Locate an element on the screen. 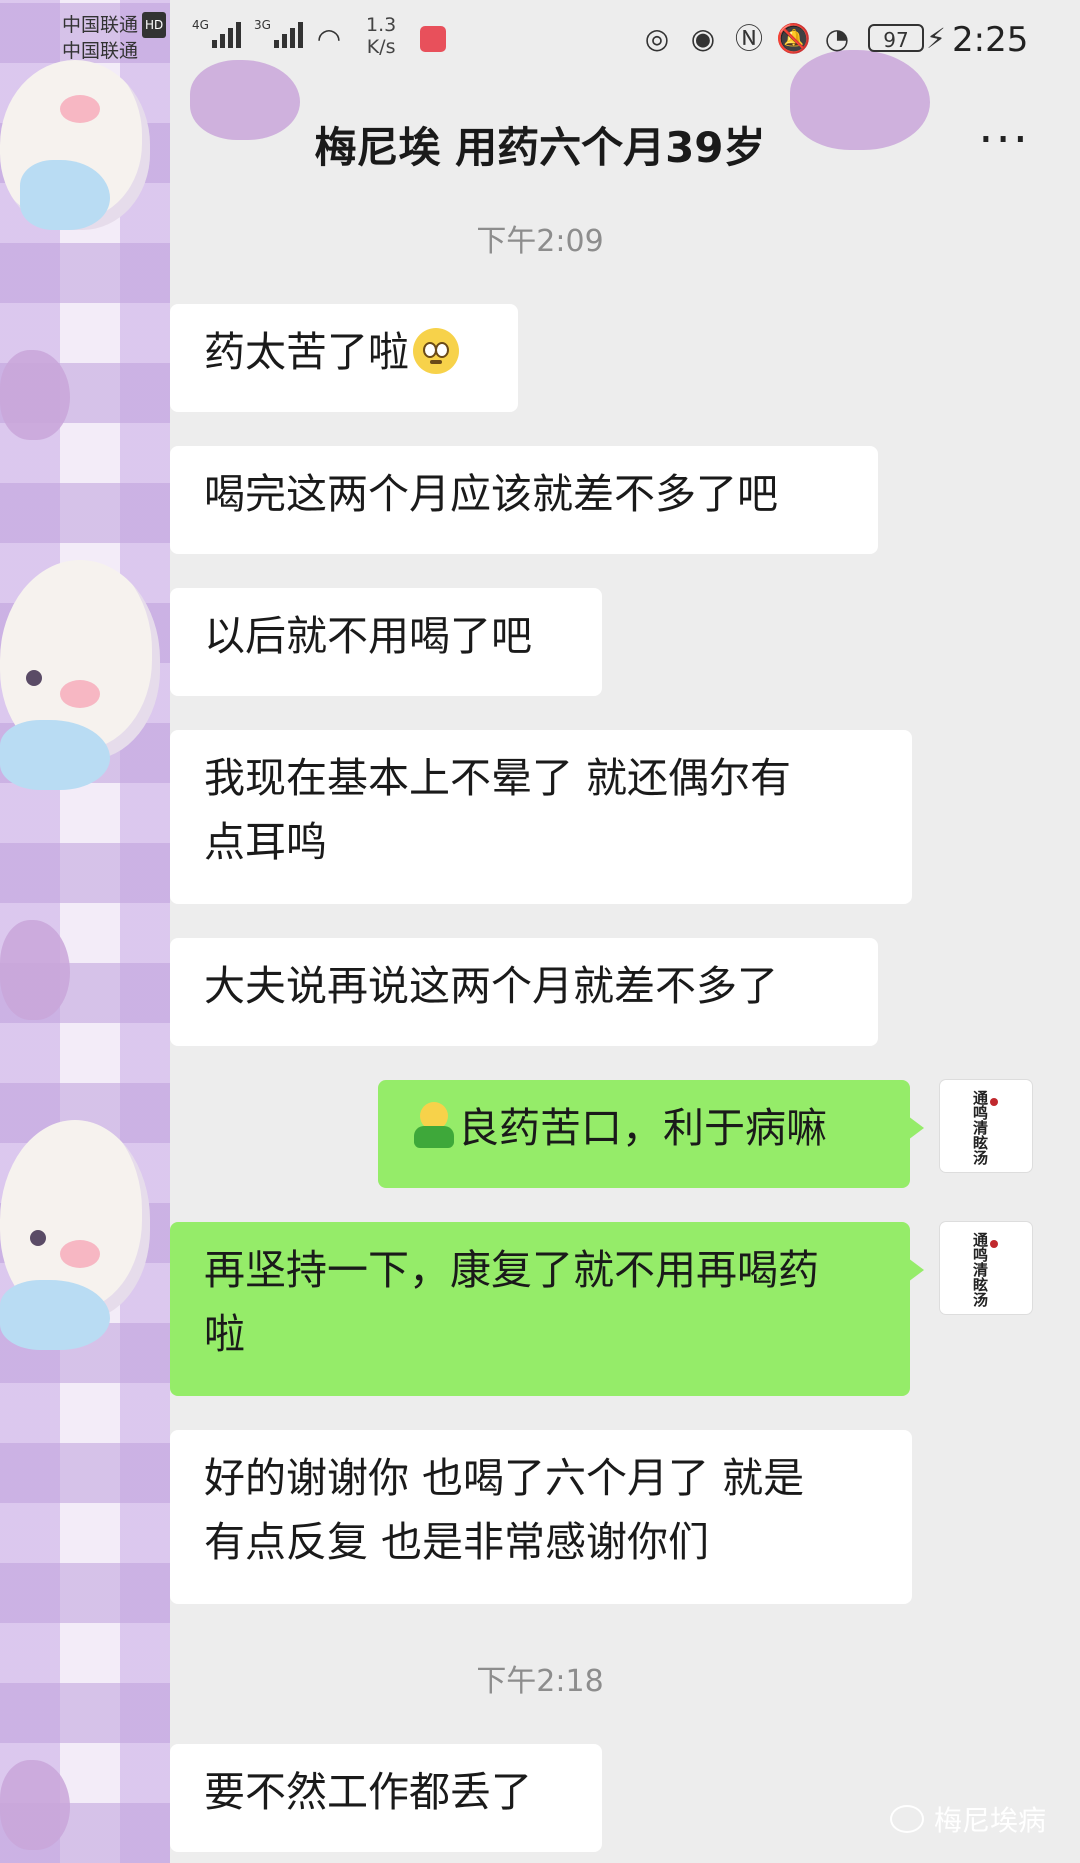 The width and height of the screenshot is (1080, 1863). app-notification-icon is located at coordinates (433, 39).